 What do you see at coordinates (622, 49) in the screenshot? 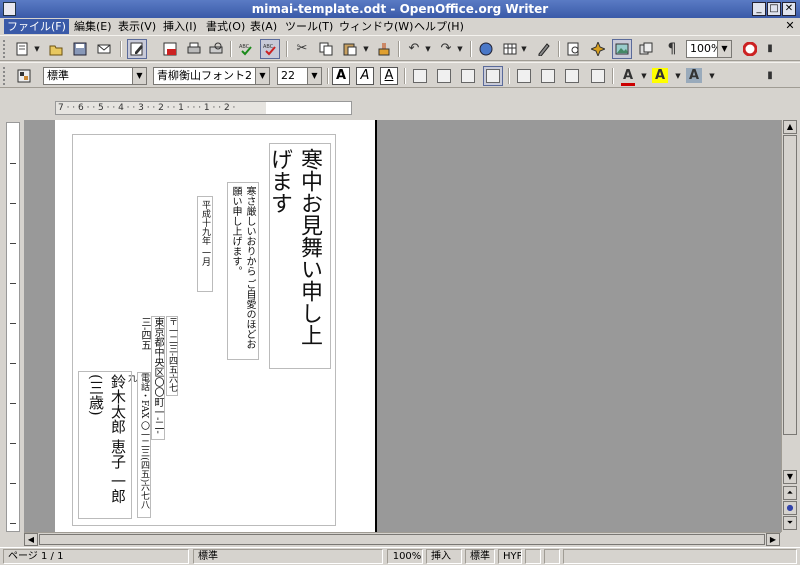
I see `gallery-icon` at bounding box center [622, 49].